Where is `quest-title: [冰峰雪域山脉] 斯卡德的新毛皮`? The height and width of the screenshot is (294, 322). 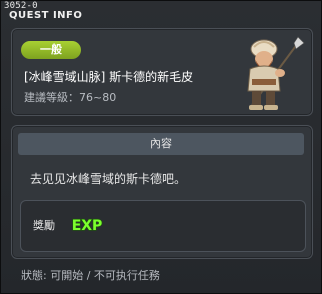
quest-title: [冰峰雪域山脉] 斯卡德的新毛皮 is located at coordinates (109, 77).